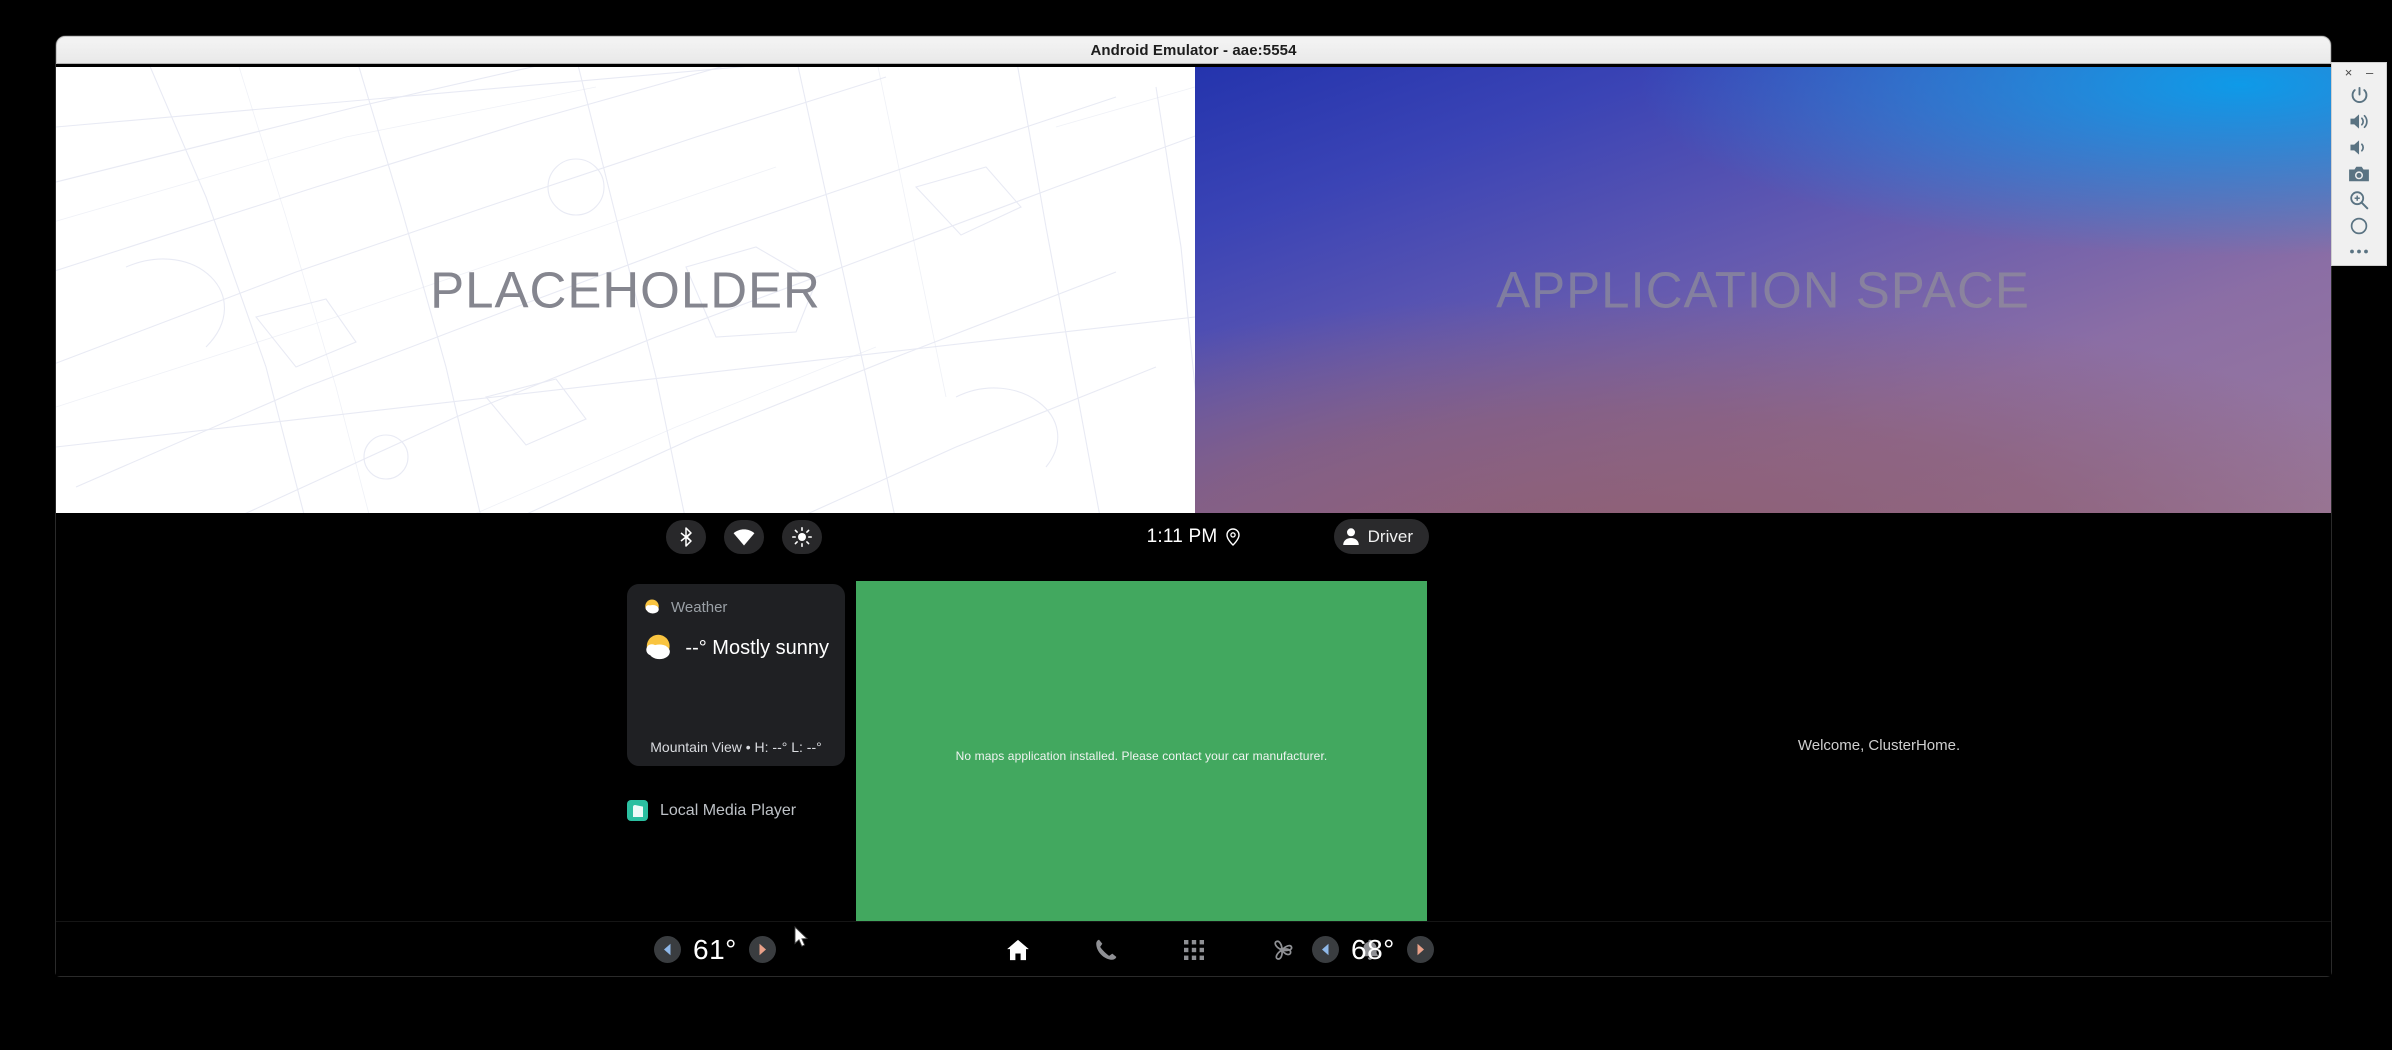 The height and width of the screenshot is (1050, 2392). Describe the element at coordinates (2369, 72) in the screenshot. I see `minimize-icon: –` at that location.